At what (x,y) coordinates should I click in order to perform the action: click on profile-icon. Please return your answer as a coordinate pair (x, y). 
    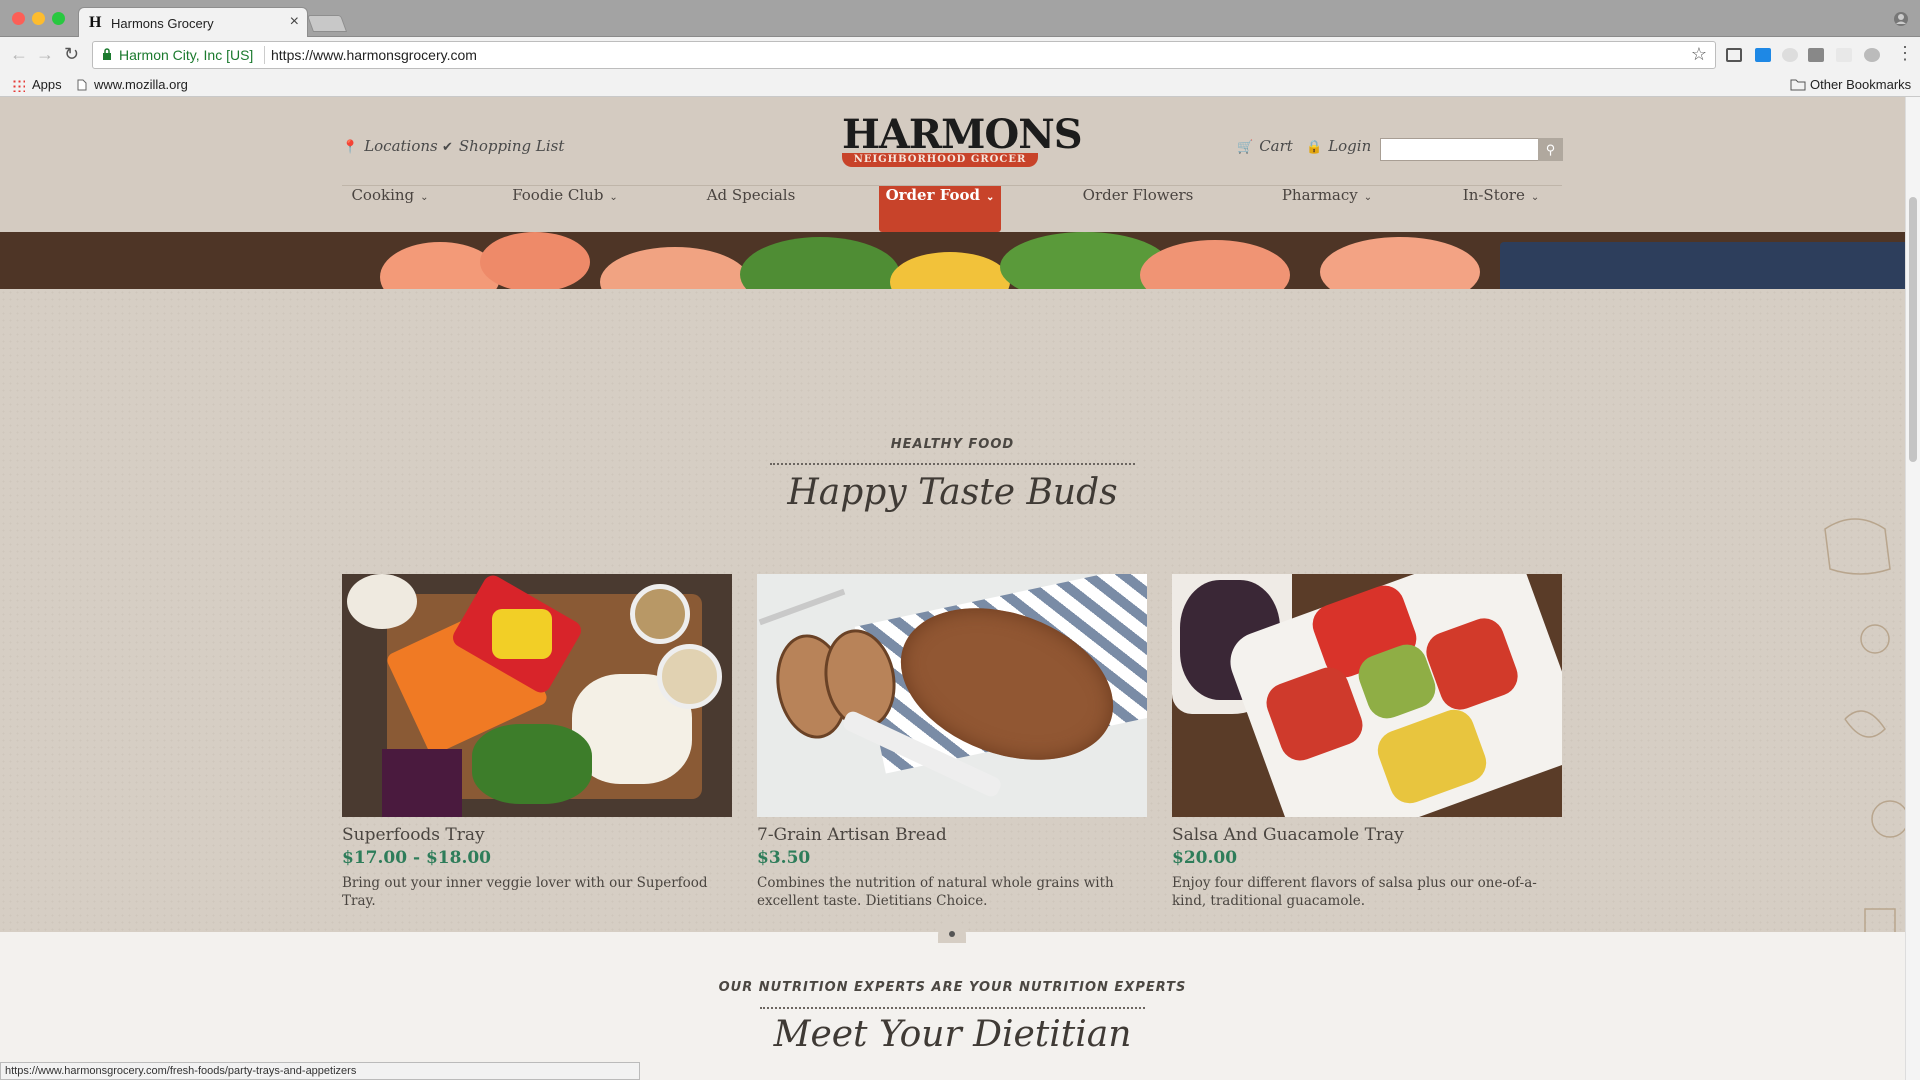
    Looking at the image, I should click on (1901, 19).